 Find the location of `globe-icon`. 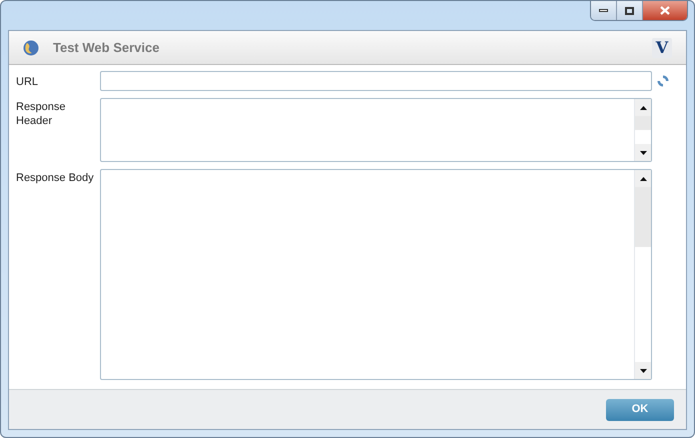

globe-icon is located at coordinates (31, 48).